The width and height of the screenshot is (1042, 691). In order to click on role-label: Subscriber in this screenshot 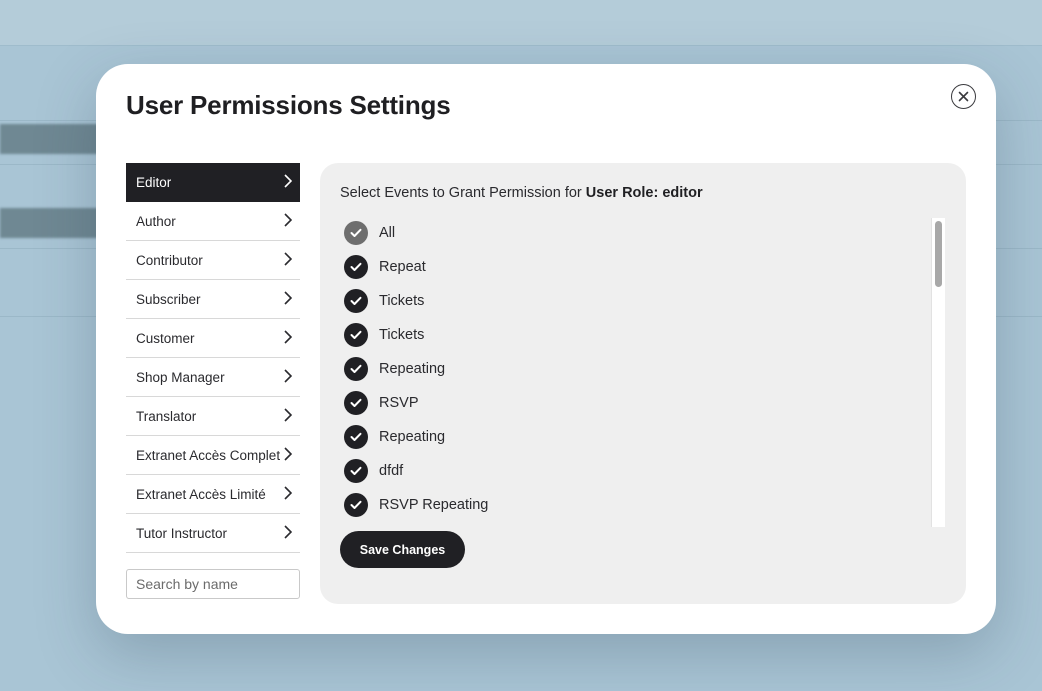, I will do `click(168, 299)`.